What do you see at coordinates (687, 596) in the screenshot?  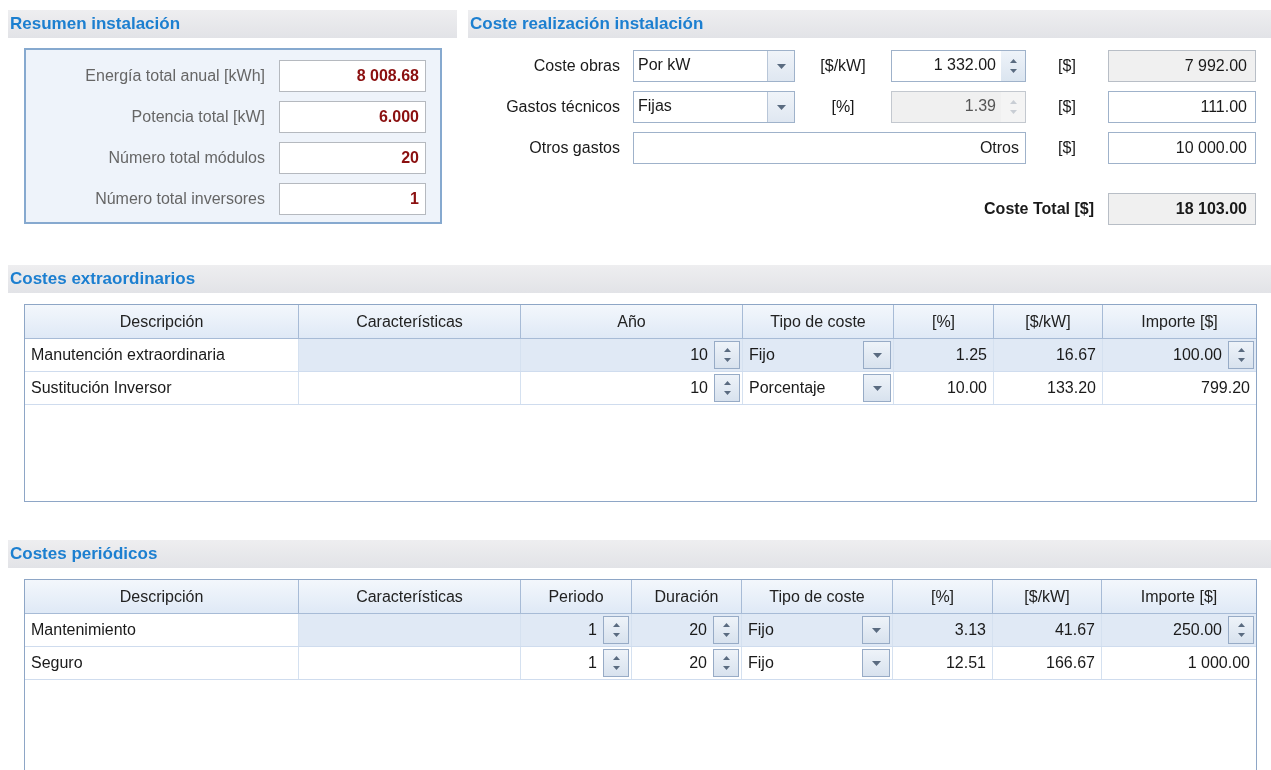 I see `column-header: Duración` at bounding box center [687, 596].